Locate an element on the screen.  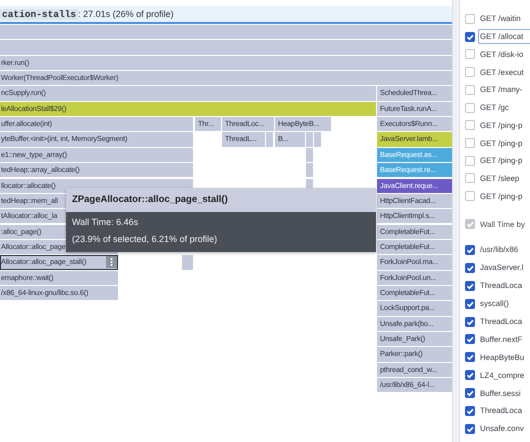
profile-name: cation-stalls is located at coordinates (39, 14).